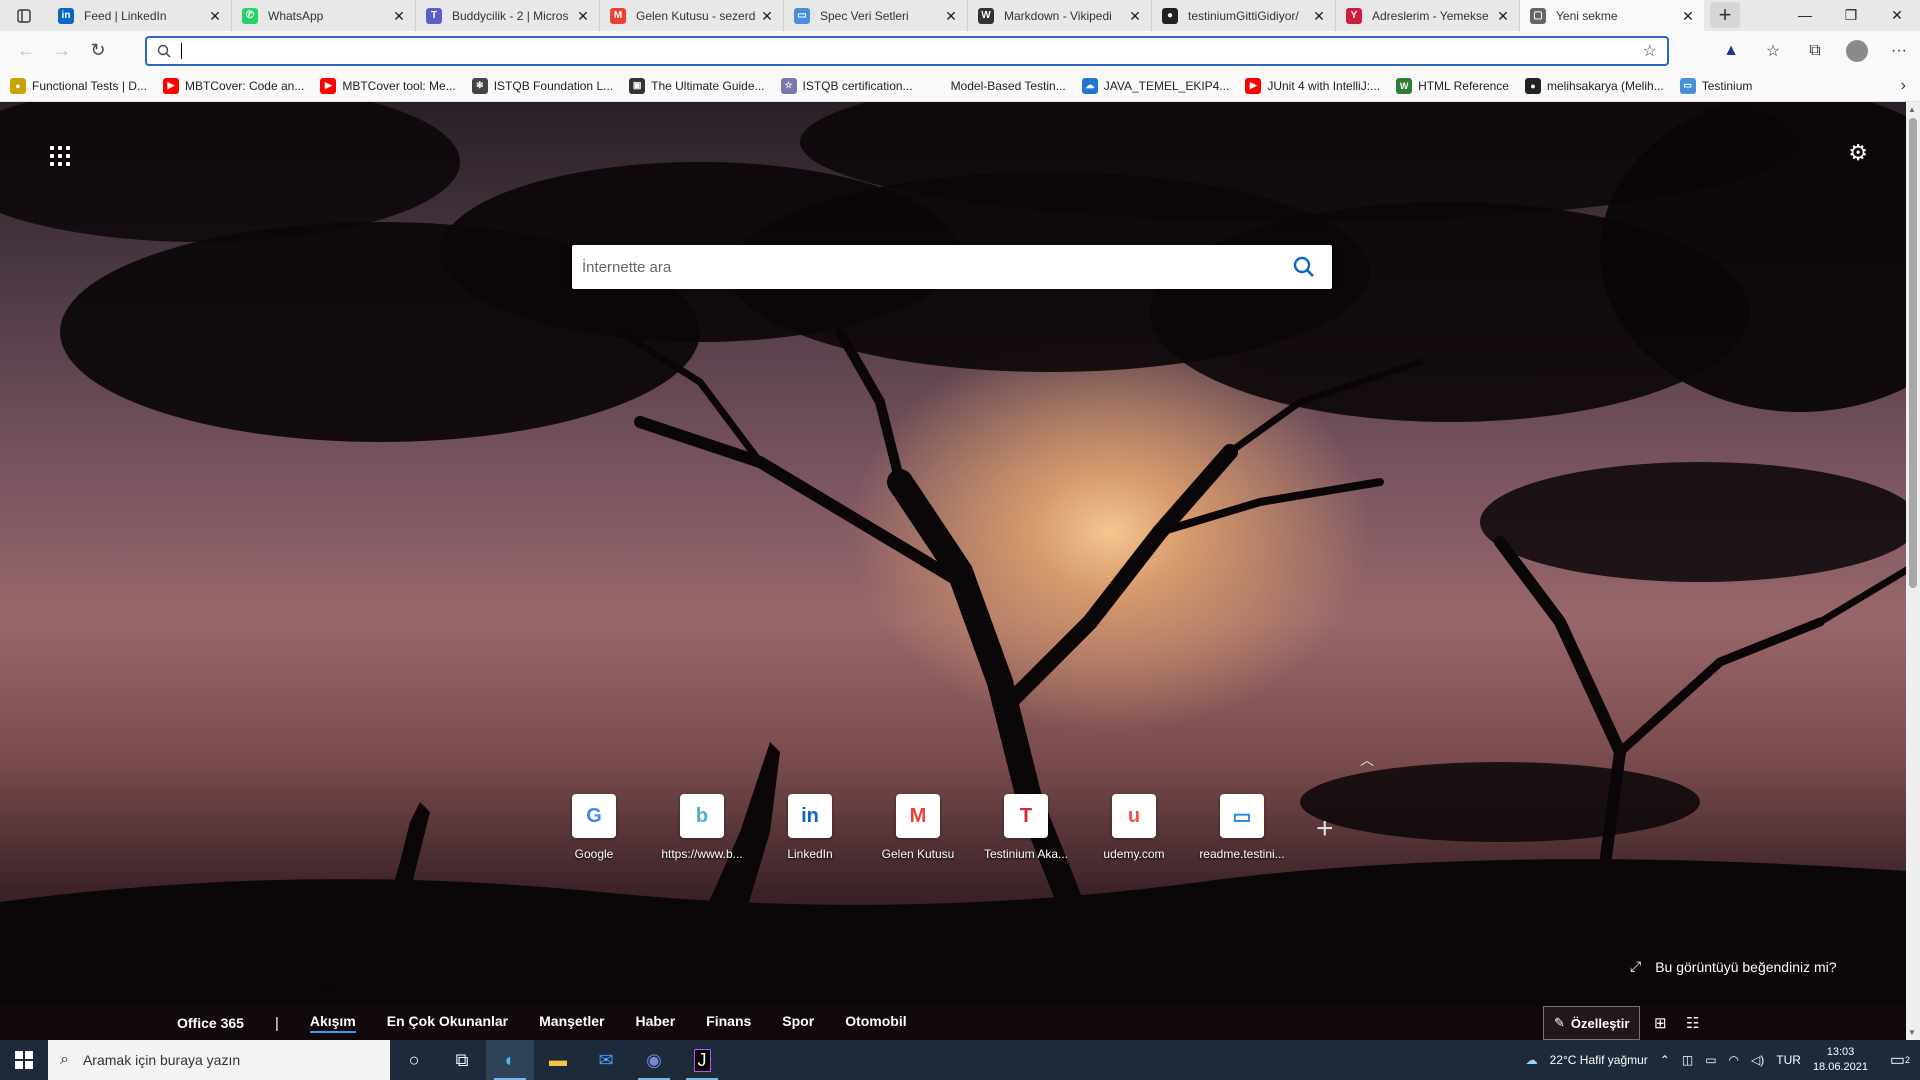 The image size is (1920, 1080). I want to click on linkedin-icon: in, so click(66, 15).